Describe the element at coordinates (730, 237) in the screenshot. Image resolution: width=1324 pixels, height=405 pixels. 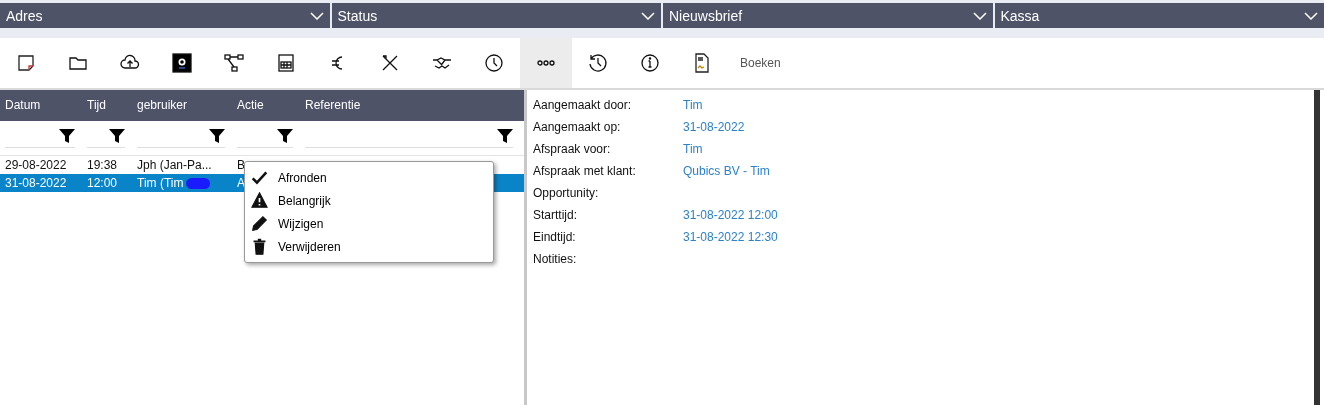
I see `detail-value: 31-08-2022 12:30` at that location.